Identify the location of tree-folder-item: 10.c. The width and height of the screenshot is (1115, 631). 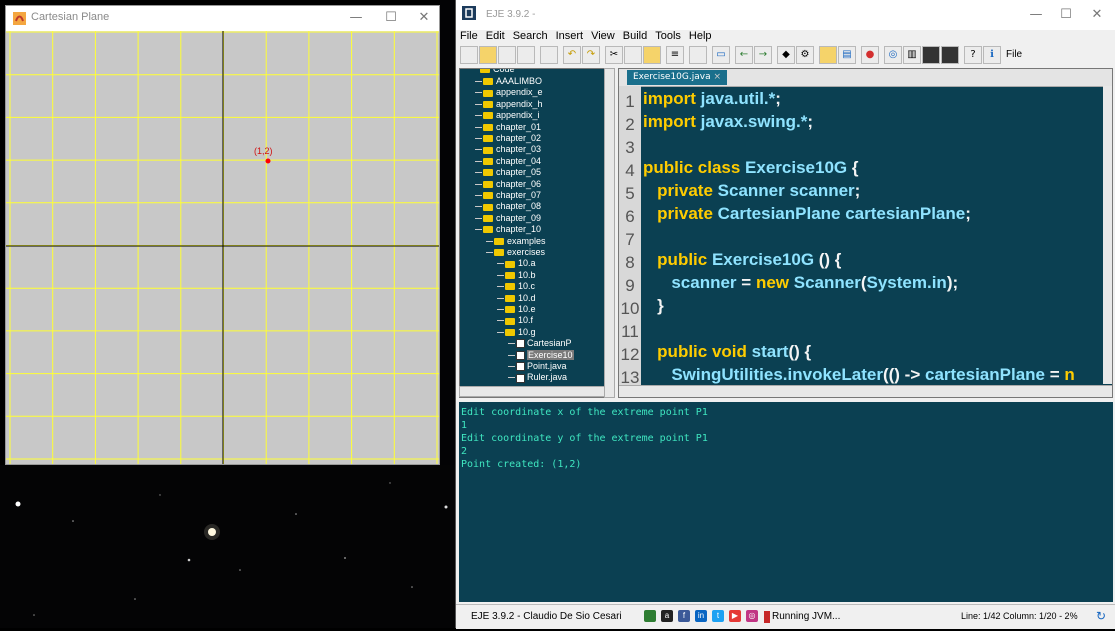
(520, 286).